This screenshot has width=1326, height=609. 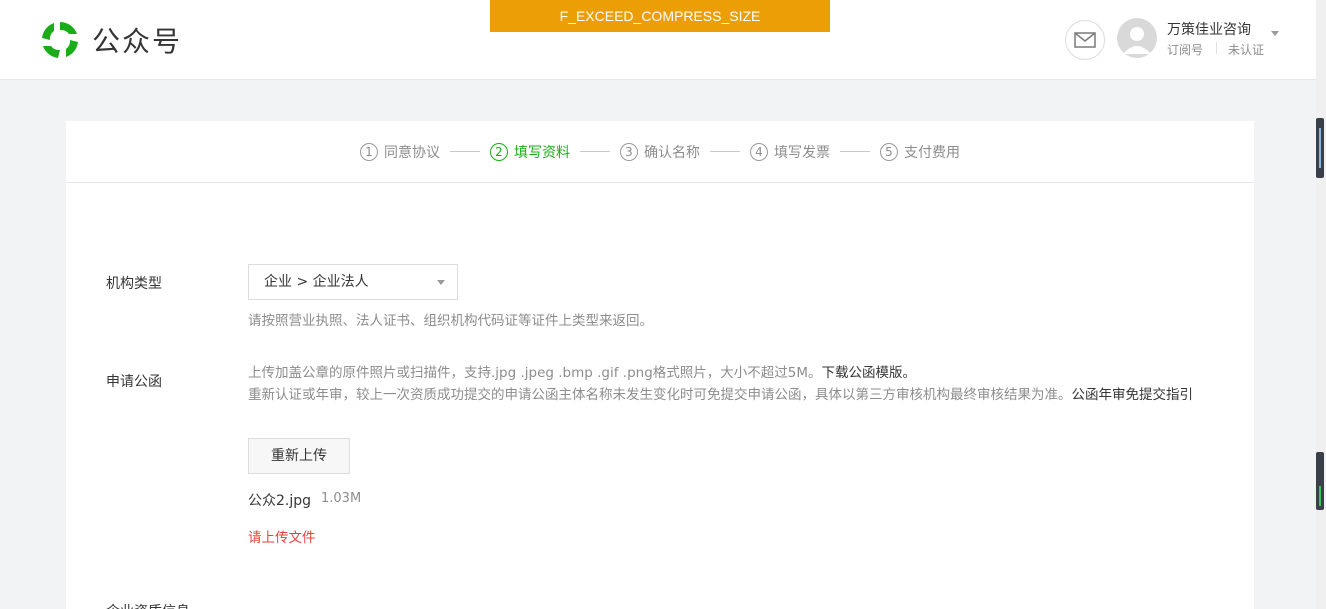 I want to click on qualification-section-label: 企业资质信息, so click(x=148, y=605).